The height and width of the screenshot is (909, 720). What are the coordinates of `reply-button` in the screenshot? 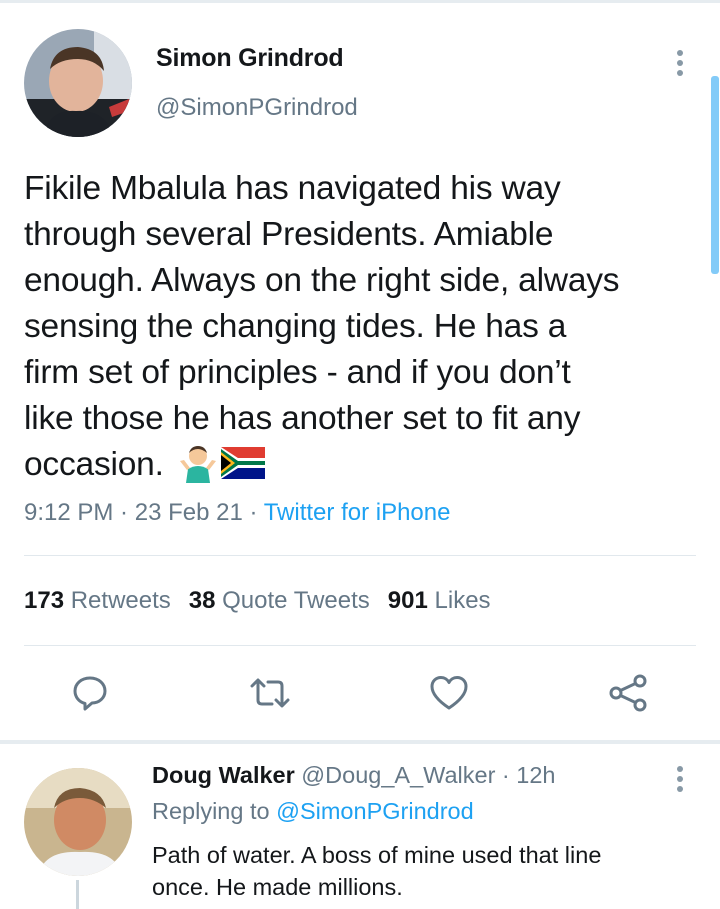 It's located at (90, 693).